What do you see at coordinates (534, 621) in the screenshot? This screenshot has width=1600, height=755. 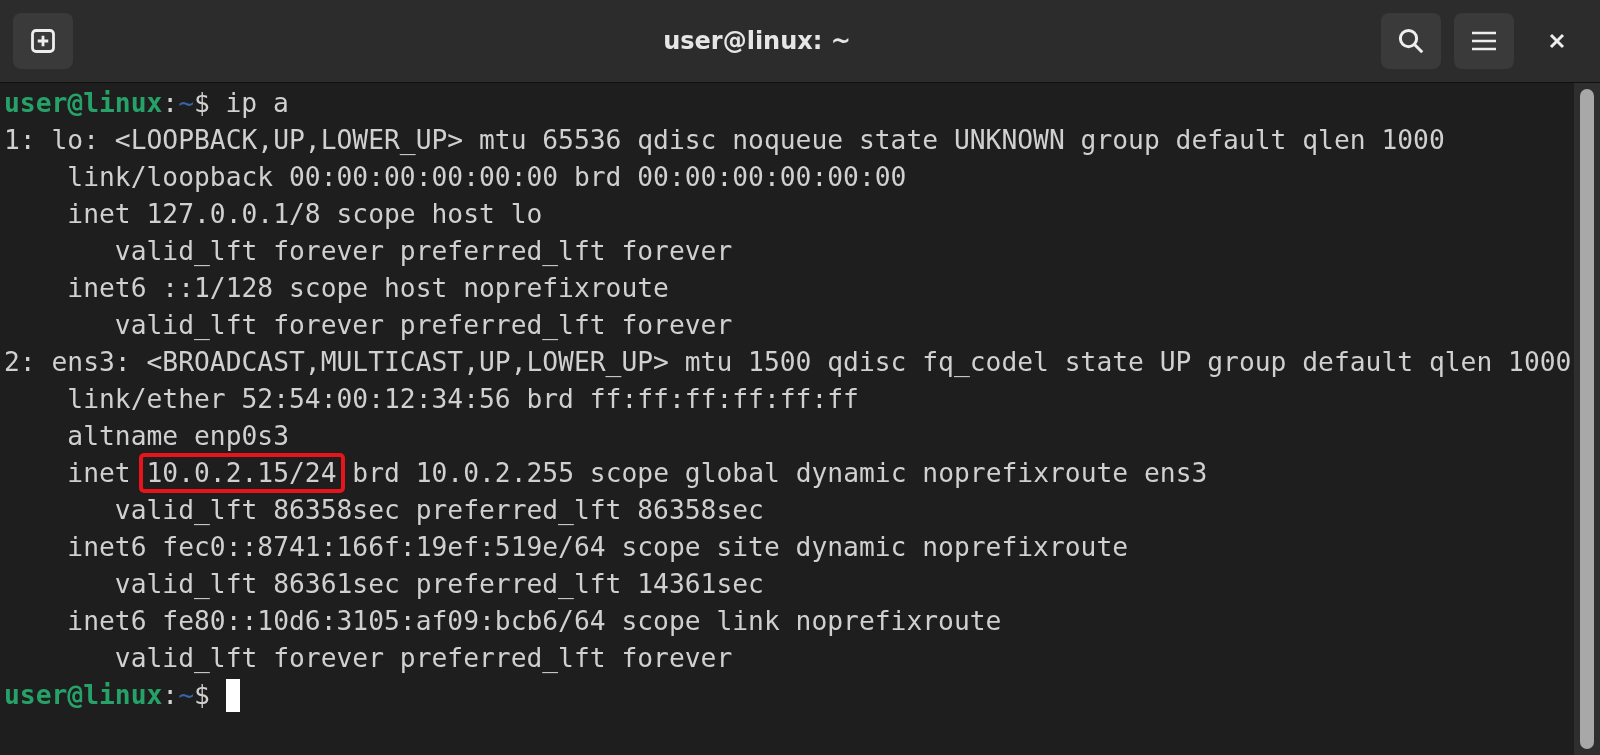 I see `output-line: inet6 fe80::10d6:3105:af09:bcb6/64 scope link noprefixroute` at bounding box center [534, 621].